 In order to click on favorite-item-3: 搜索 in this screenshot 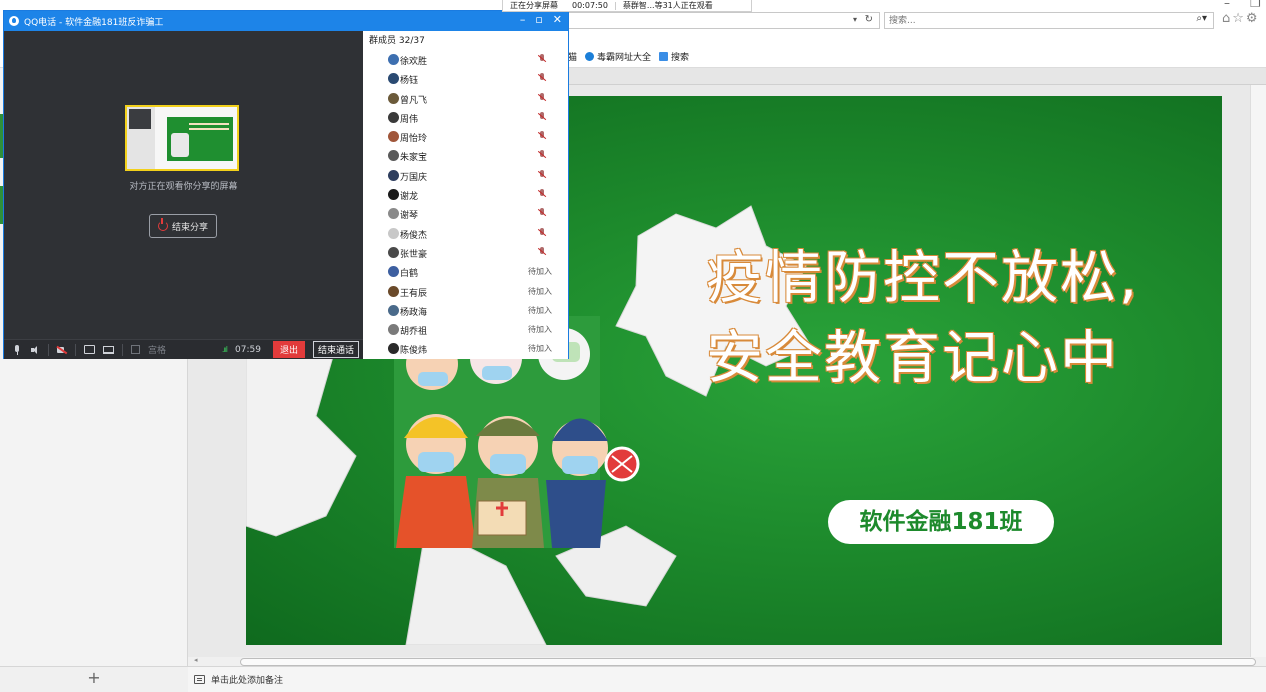, I will do `click(674, 56)`.